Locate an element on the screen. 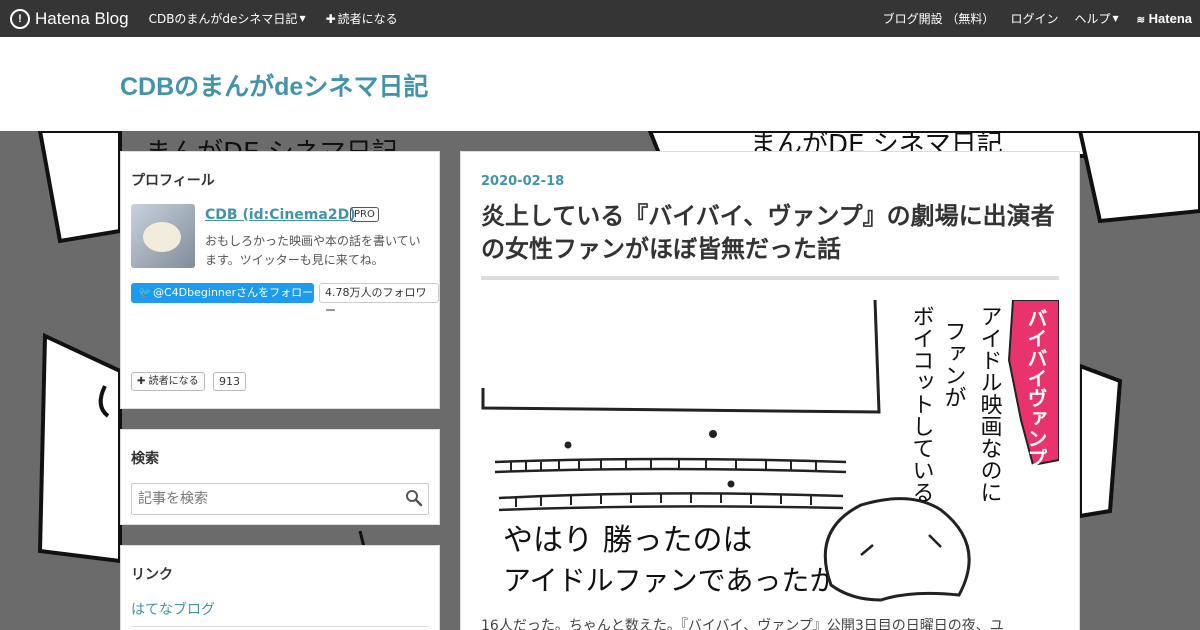  comic-caption-line-1: やはり 勝ったのは is located at coordinates (628, 540).